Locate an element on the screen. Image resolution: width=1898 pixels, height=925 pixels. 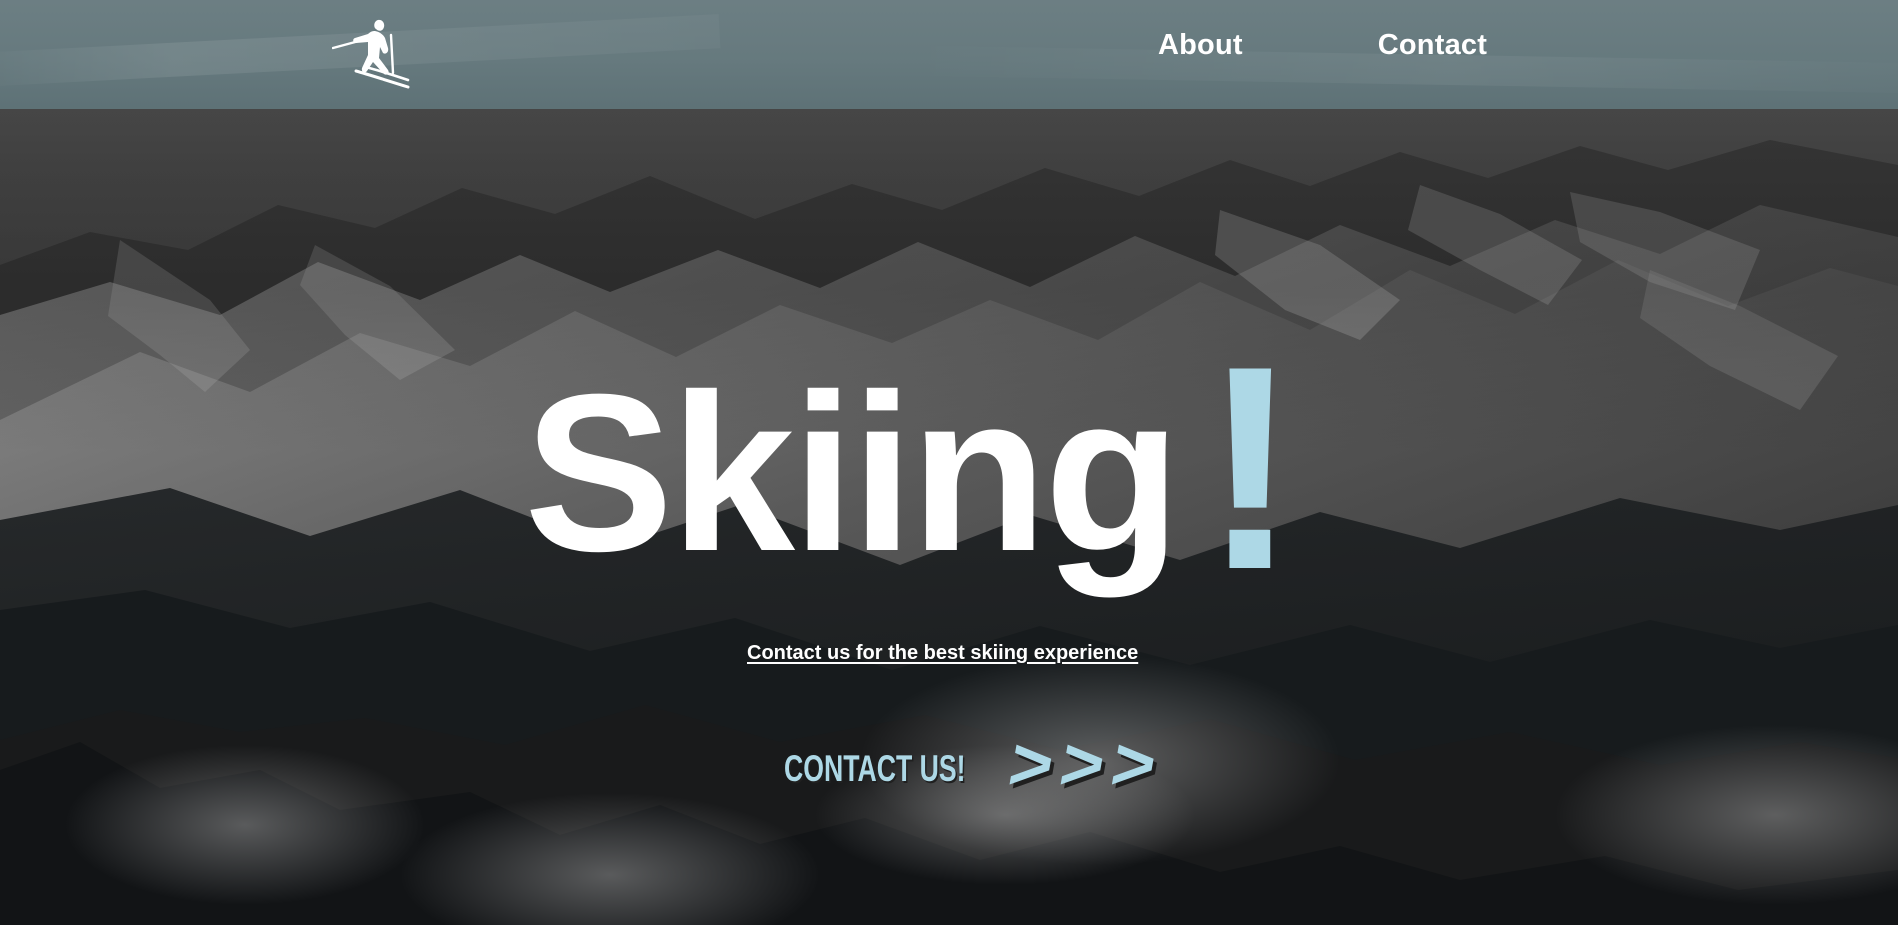
main-navigation: About Contact is located at coordinates (1322, 45).